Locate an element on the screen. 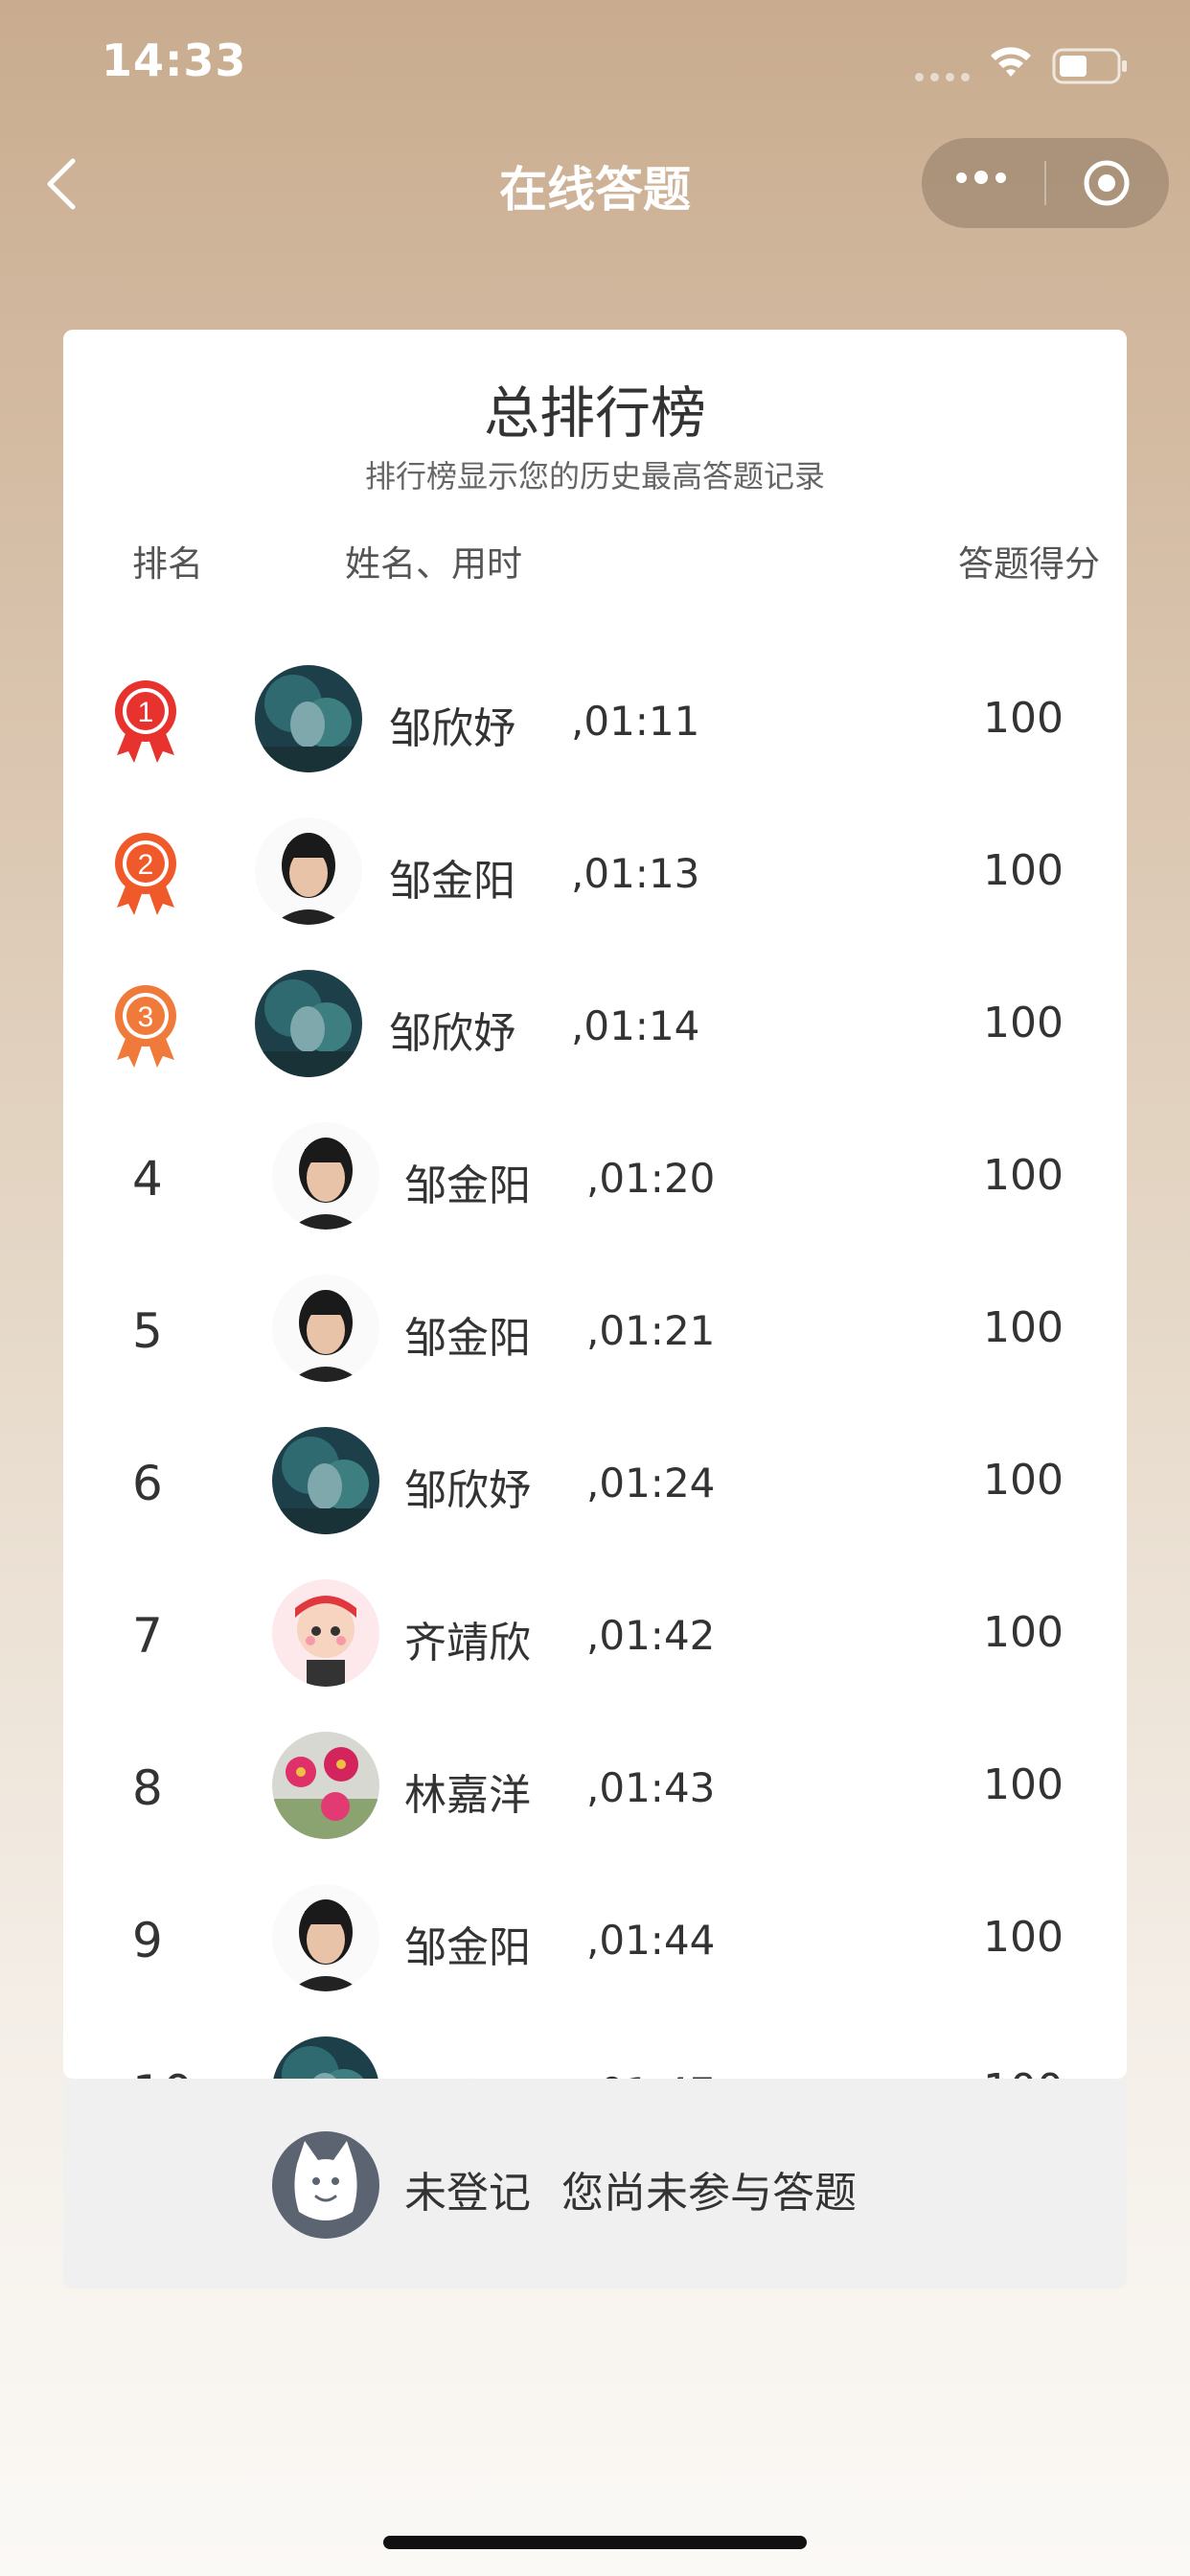 The width and height of the screenshot is (1190, 2576). player-time: ,01:21 is located at coordinates (651, 1330).